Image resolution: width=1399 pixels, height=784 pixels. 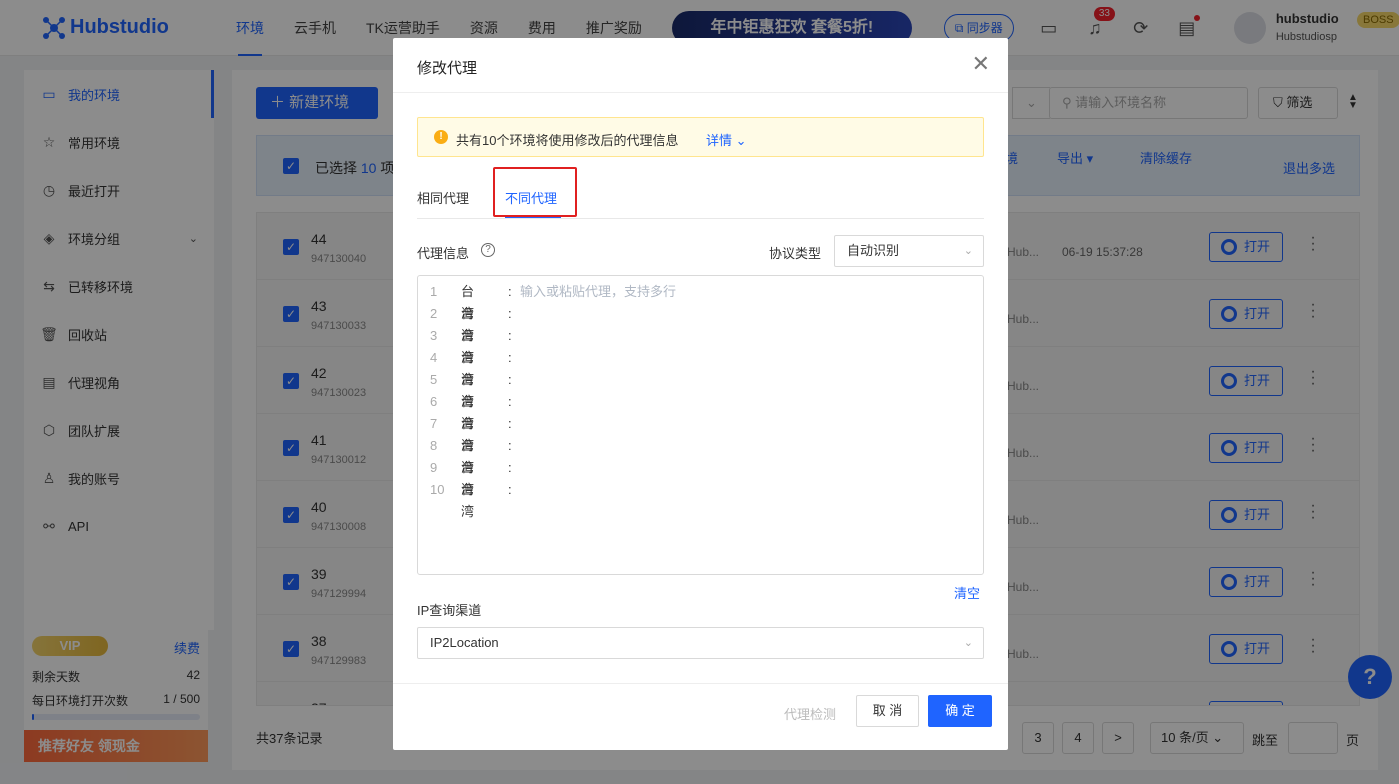 I want to click on help-icon: ?, so click(x=488, y=250).